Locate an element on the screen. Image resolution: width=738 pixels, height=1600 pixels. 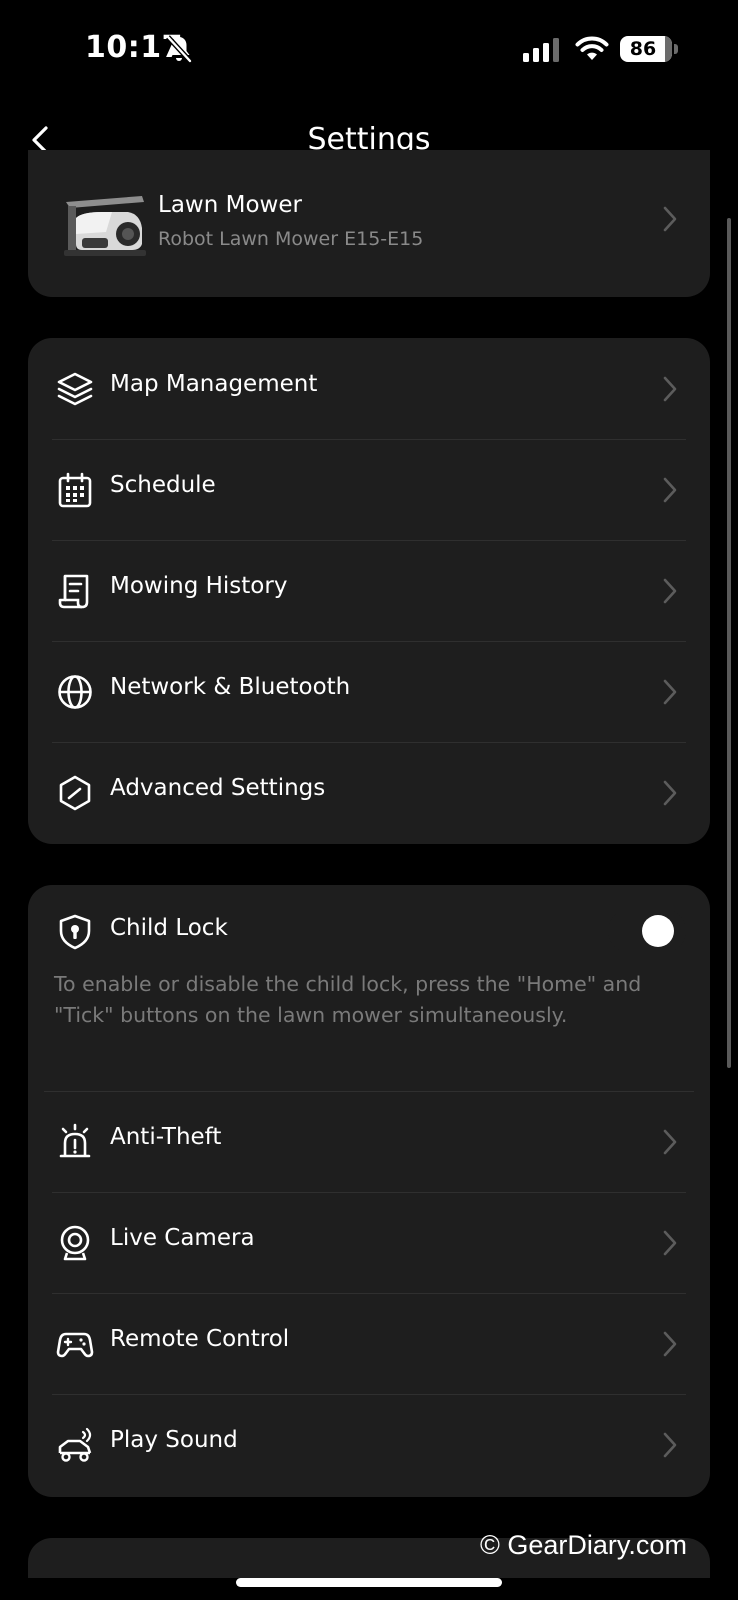
menu-item-label: Mowing History is located at coordinates (199, 586).